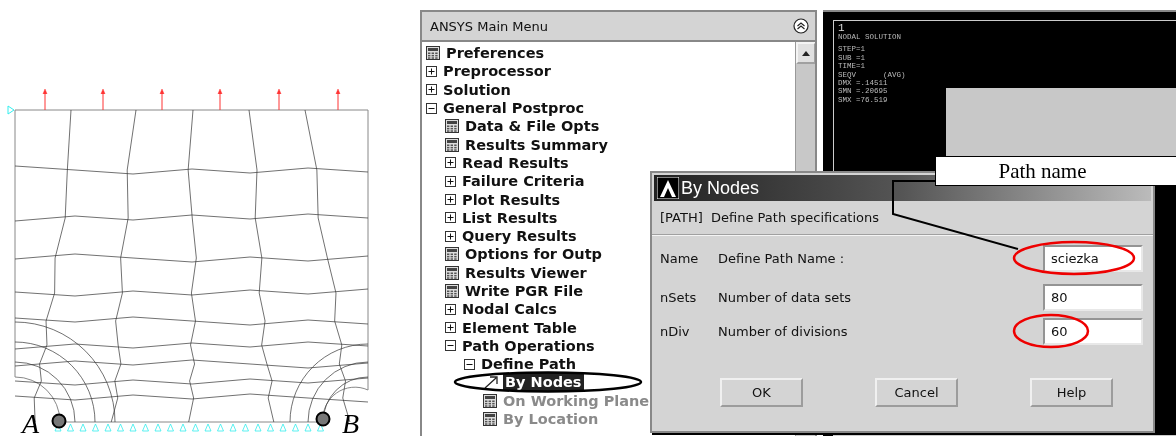  I want to click on field-label: Number of divisions, so click(783, 331).